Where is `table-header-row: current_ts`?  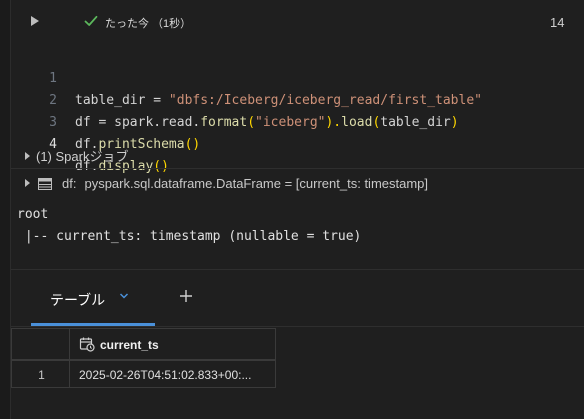
table-header-row: current_ts is located at coordinates (143, 344).